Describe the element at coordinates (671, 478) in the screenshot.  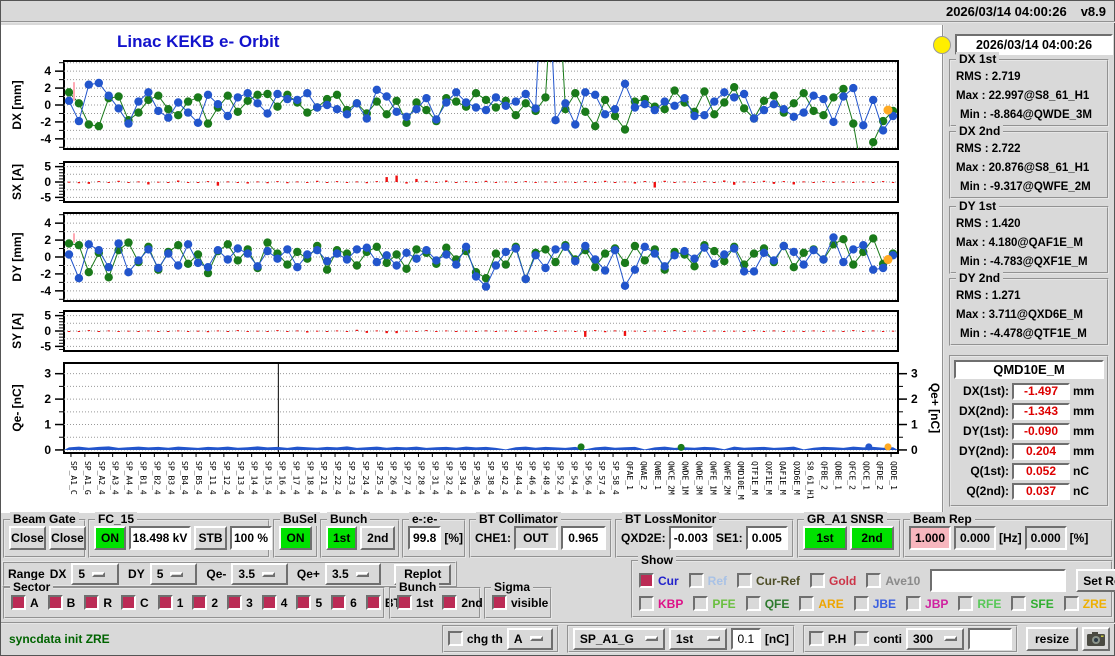
I see `svg-text: QWCE_2M` at that location.